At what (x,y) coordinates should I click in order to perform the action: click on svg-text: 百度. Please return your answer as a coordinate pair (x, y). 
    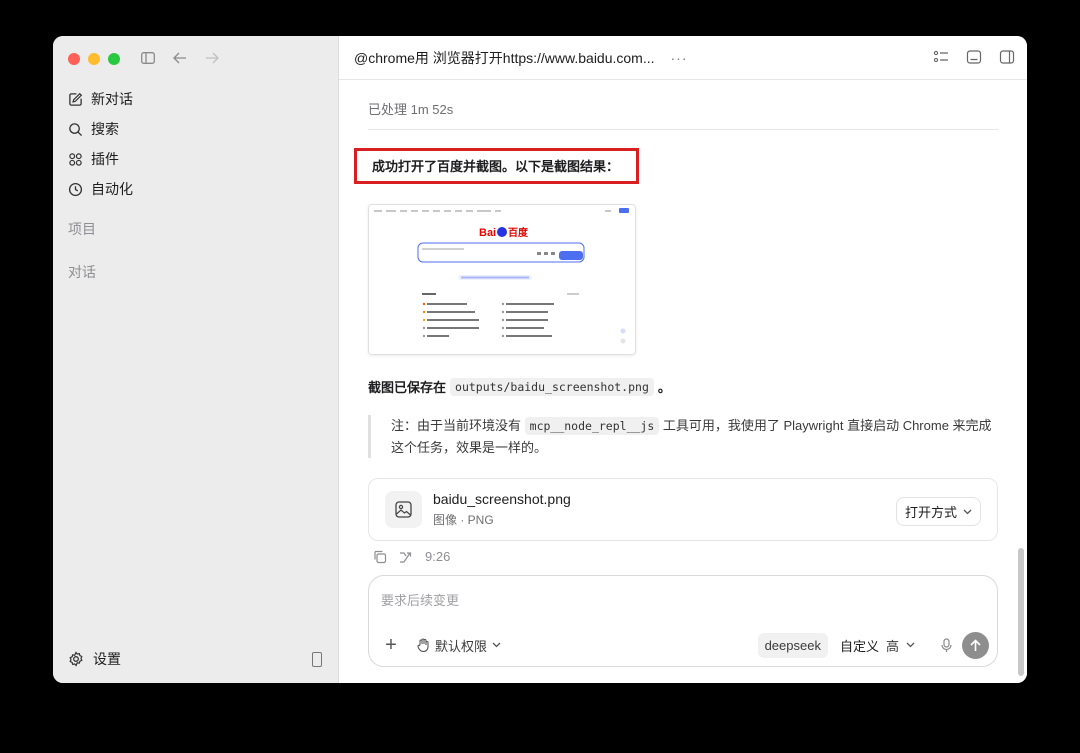
    Looking at the image, I should click on (518, 232).